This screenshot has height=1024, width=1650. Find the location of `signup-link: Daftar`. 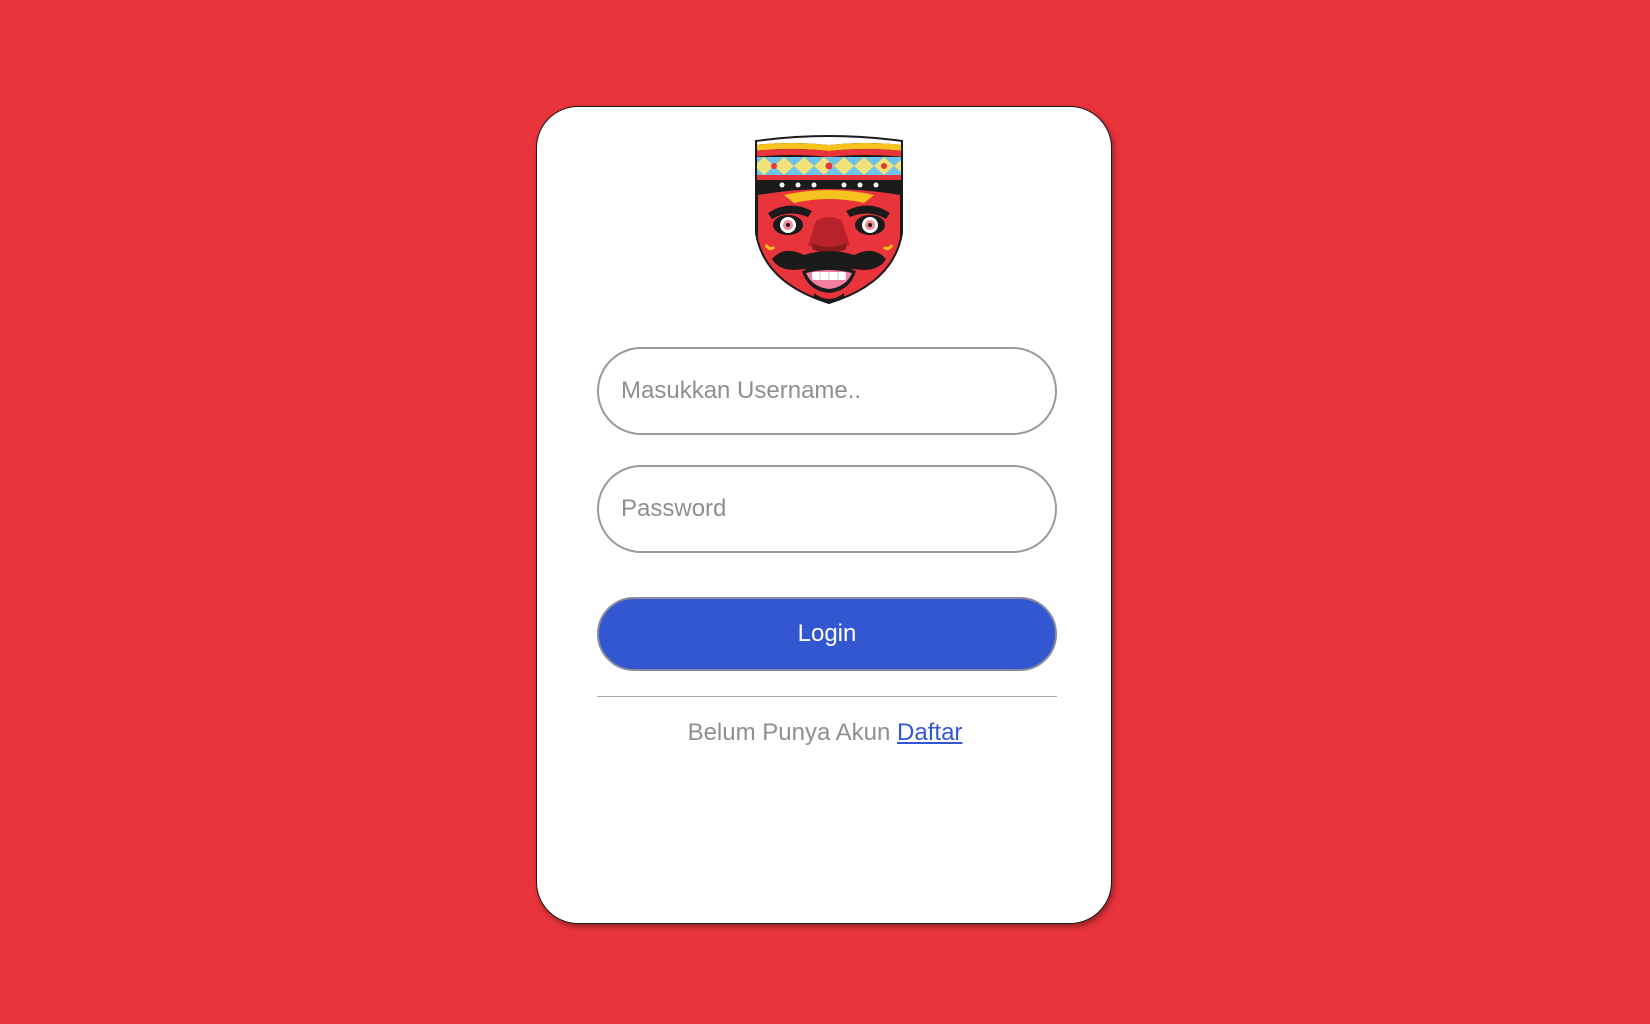

signup-link: Daftar is located at coordinates (929, 732).